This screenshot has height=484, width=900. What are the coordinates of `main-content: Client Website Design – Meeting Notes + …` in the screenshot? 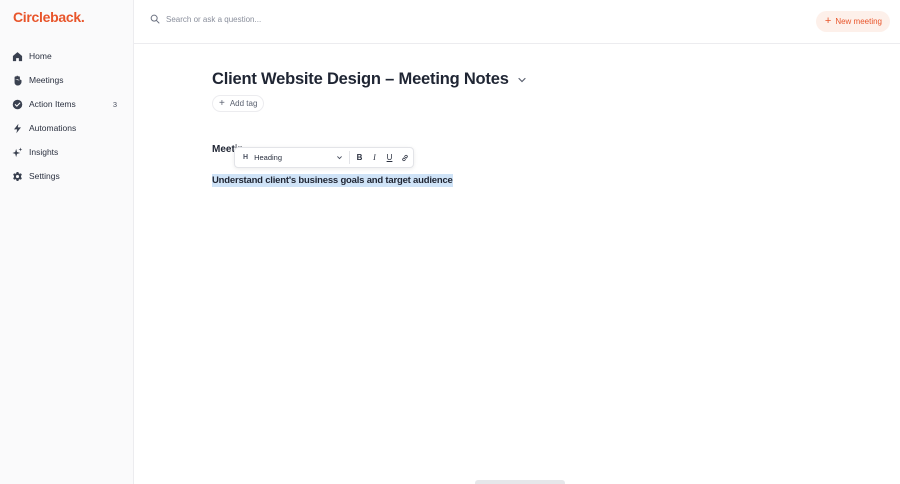 It's located at (532, 91).